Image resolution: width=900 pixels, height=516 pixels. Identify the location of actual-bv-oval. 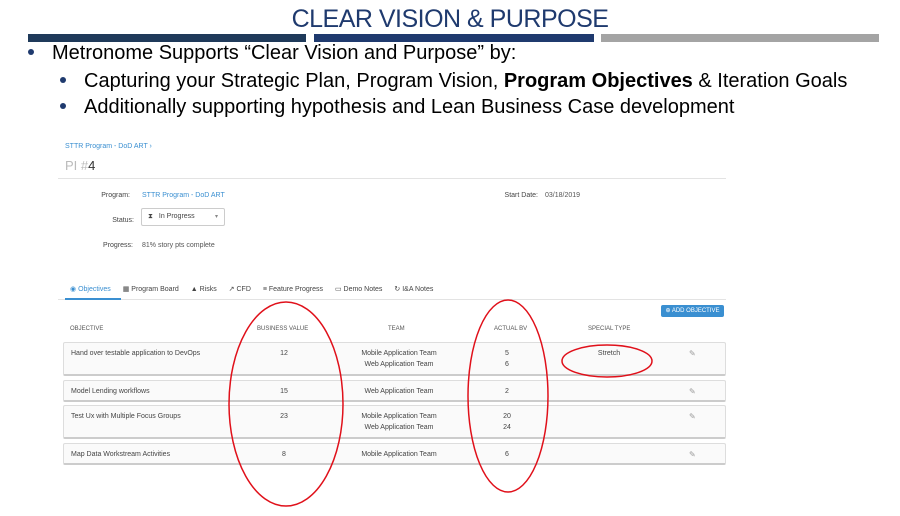
(508, 396).